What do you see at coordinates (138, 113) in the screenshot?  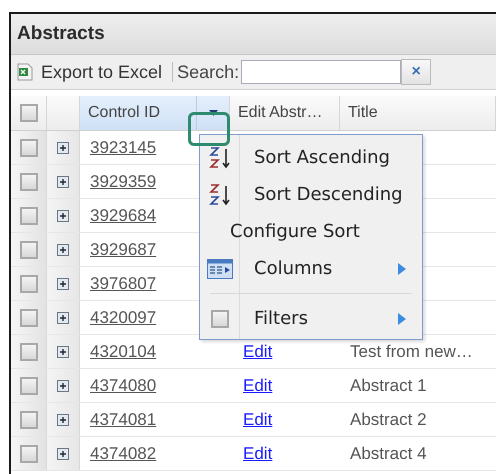 I see `column-header: Control ID` at bounding box center [138, 113].